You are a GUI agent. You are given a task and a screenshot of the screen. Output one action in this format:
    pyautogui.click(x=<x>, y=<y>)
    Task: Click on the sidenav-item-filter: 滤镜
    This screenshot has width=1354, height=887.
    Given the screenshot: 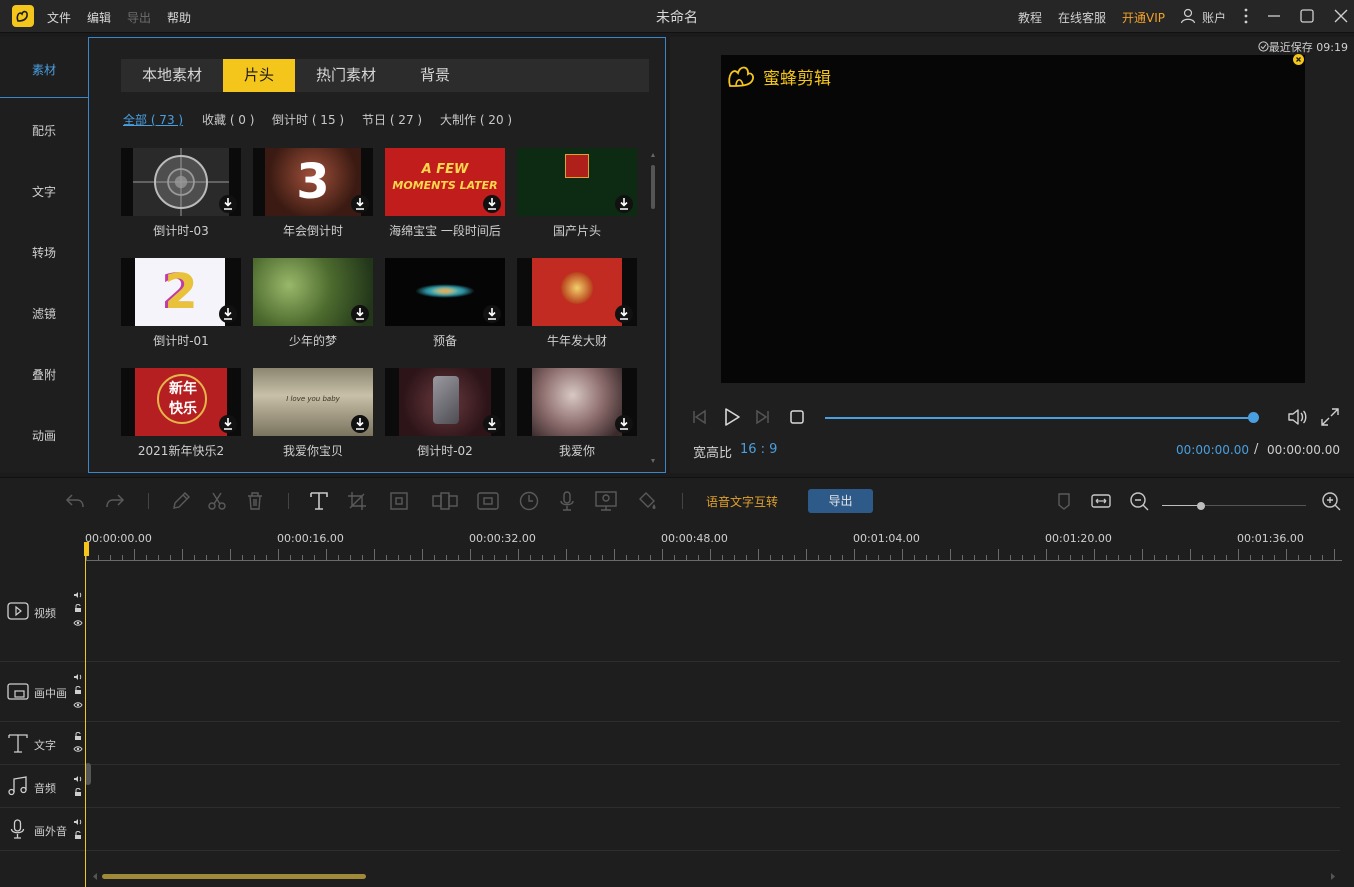 What is the action you would take?
    pyautogui.click(x=44, y=314)
    